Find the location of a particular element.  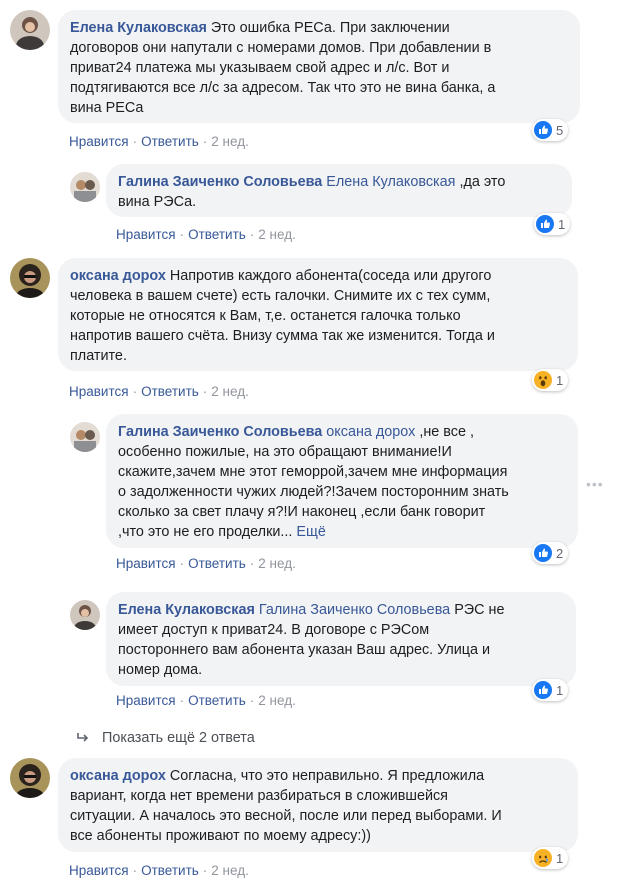

comment-text: ,да это is located at coordinates (482, 182).